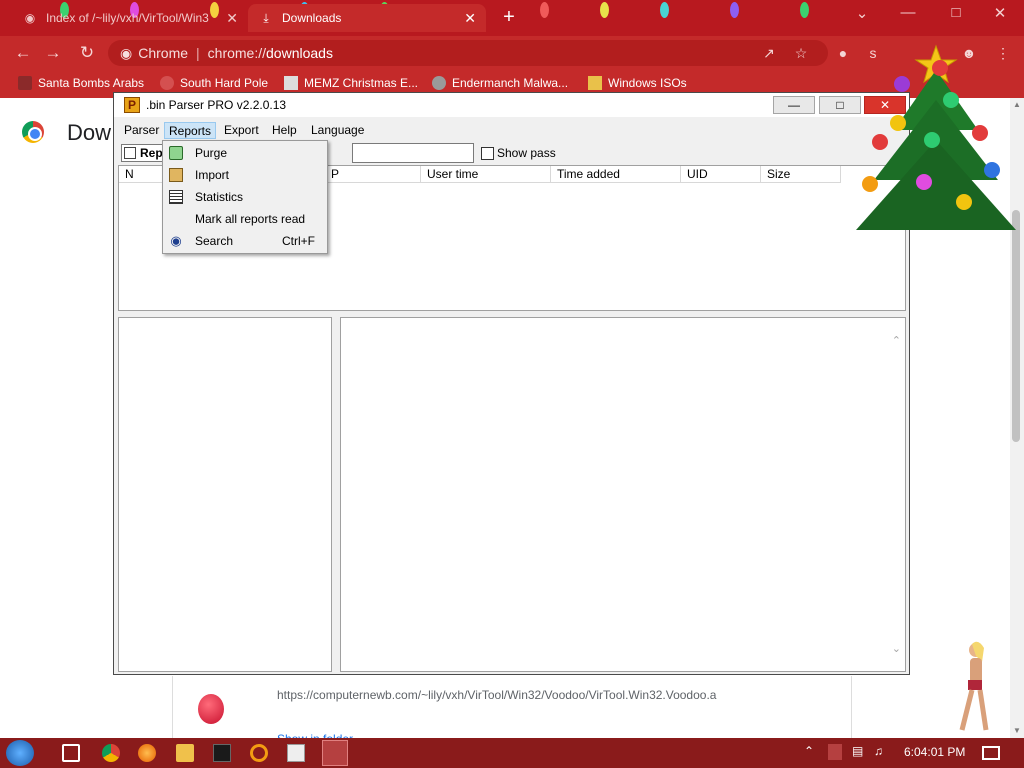  Describe the element at coordinates (991, 753) in the screenshot. I see `notification-icon` at that location.